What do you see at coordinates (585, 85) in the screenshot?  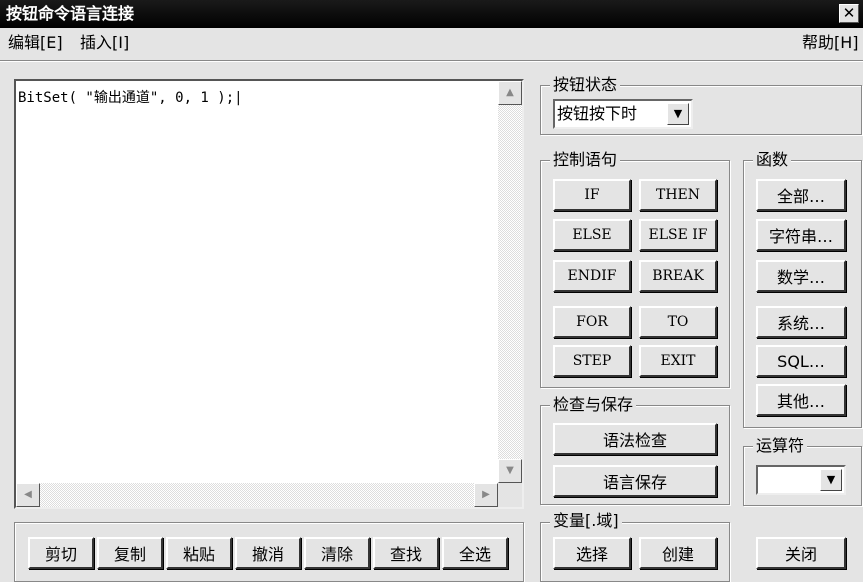 I see `button-state-label: 按钮状态` at bounding box center [585, 85].